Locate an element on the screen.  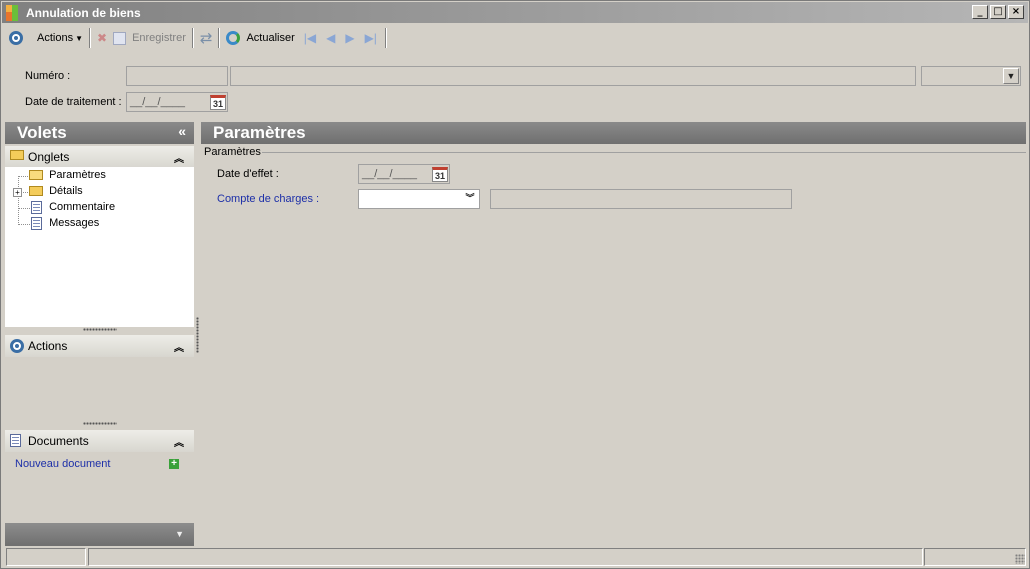
group-divider is located at coordinates (644, 152).